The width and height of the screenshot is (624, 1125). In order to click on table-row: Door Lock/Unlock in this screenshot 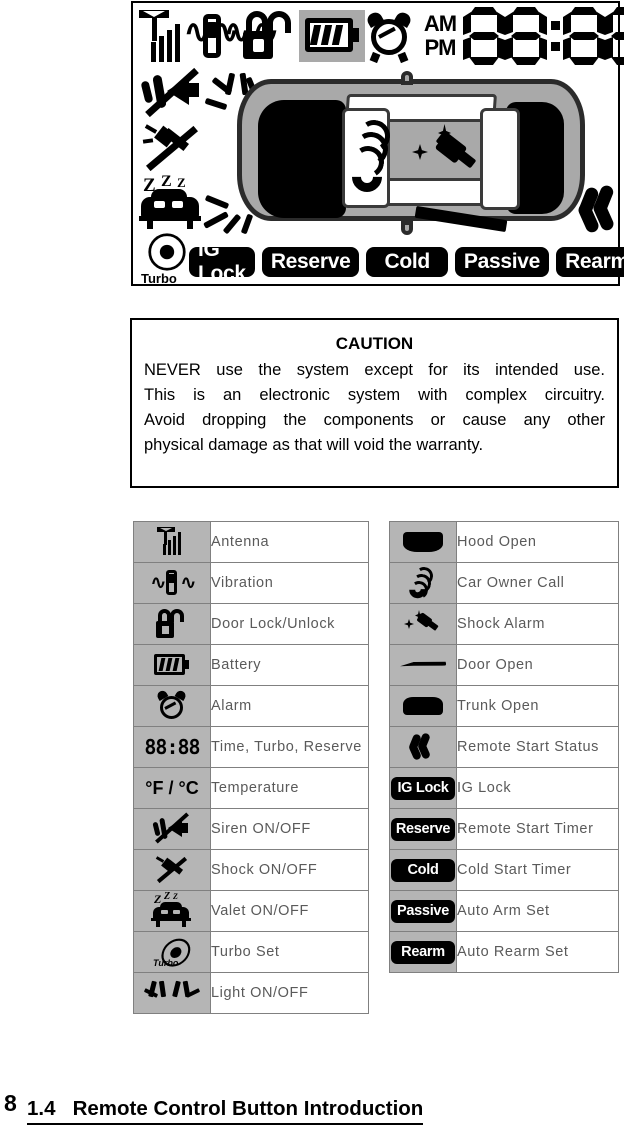, I will do `click(251, 624)`.